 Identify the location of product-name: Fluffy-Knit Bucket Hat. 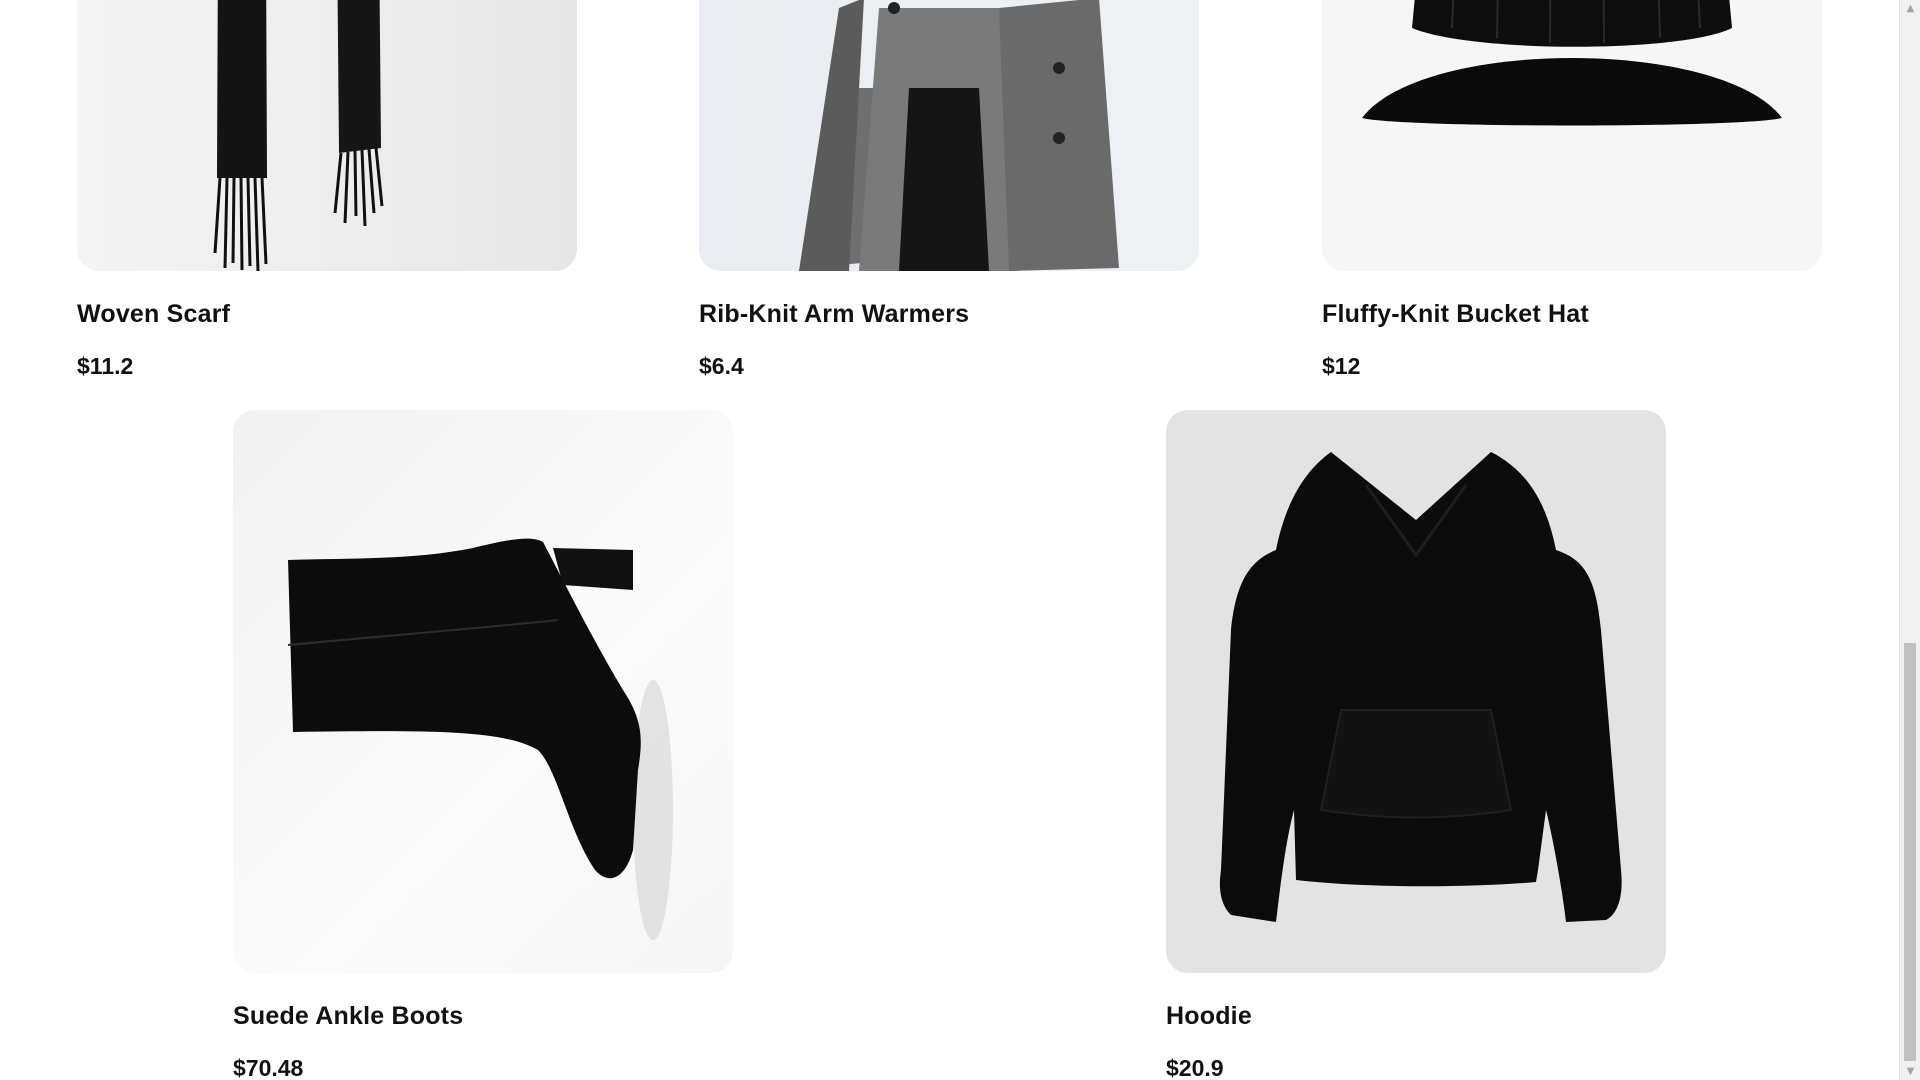
(1455, 314).